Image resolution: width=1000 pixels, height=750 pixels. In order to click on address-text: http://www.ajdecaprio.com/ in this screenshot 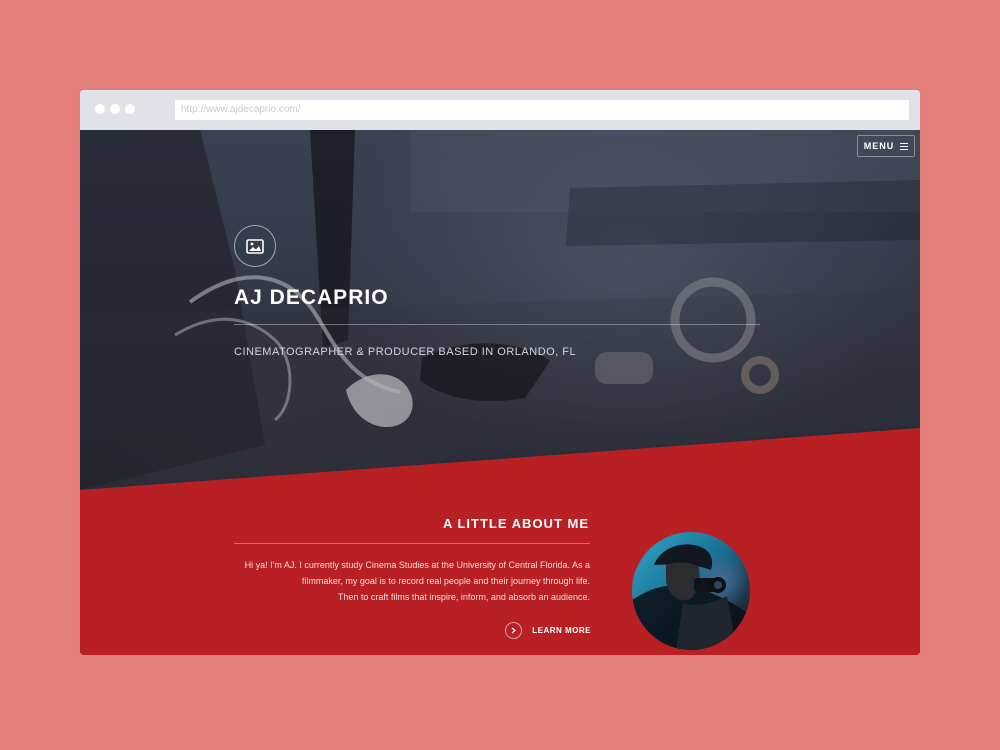, I will do `click(241, 109)`.